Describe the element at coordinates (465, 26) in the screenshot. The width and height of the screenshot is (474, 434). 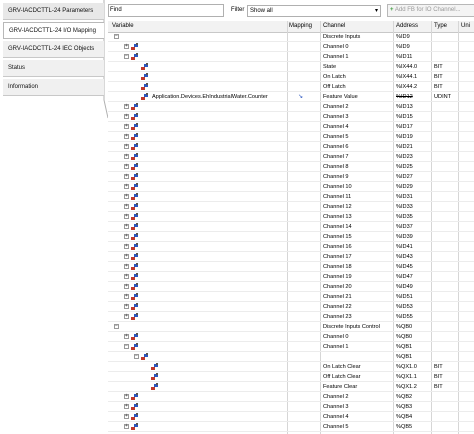
I see `column-header-unit: Uni` at that location.